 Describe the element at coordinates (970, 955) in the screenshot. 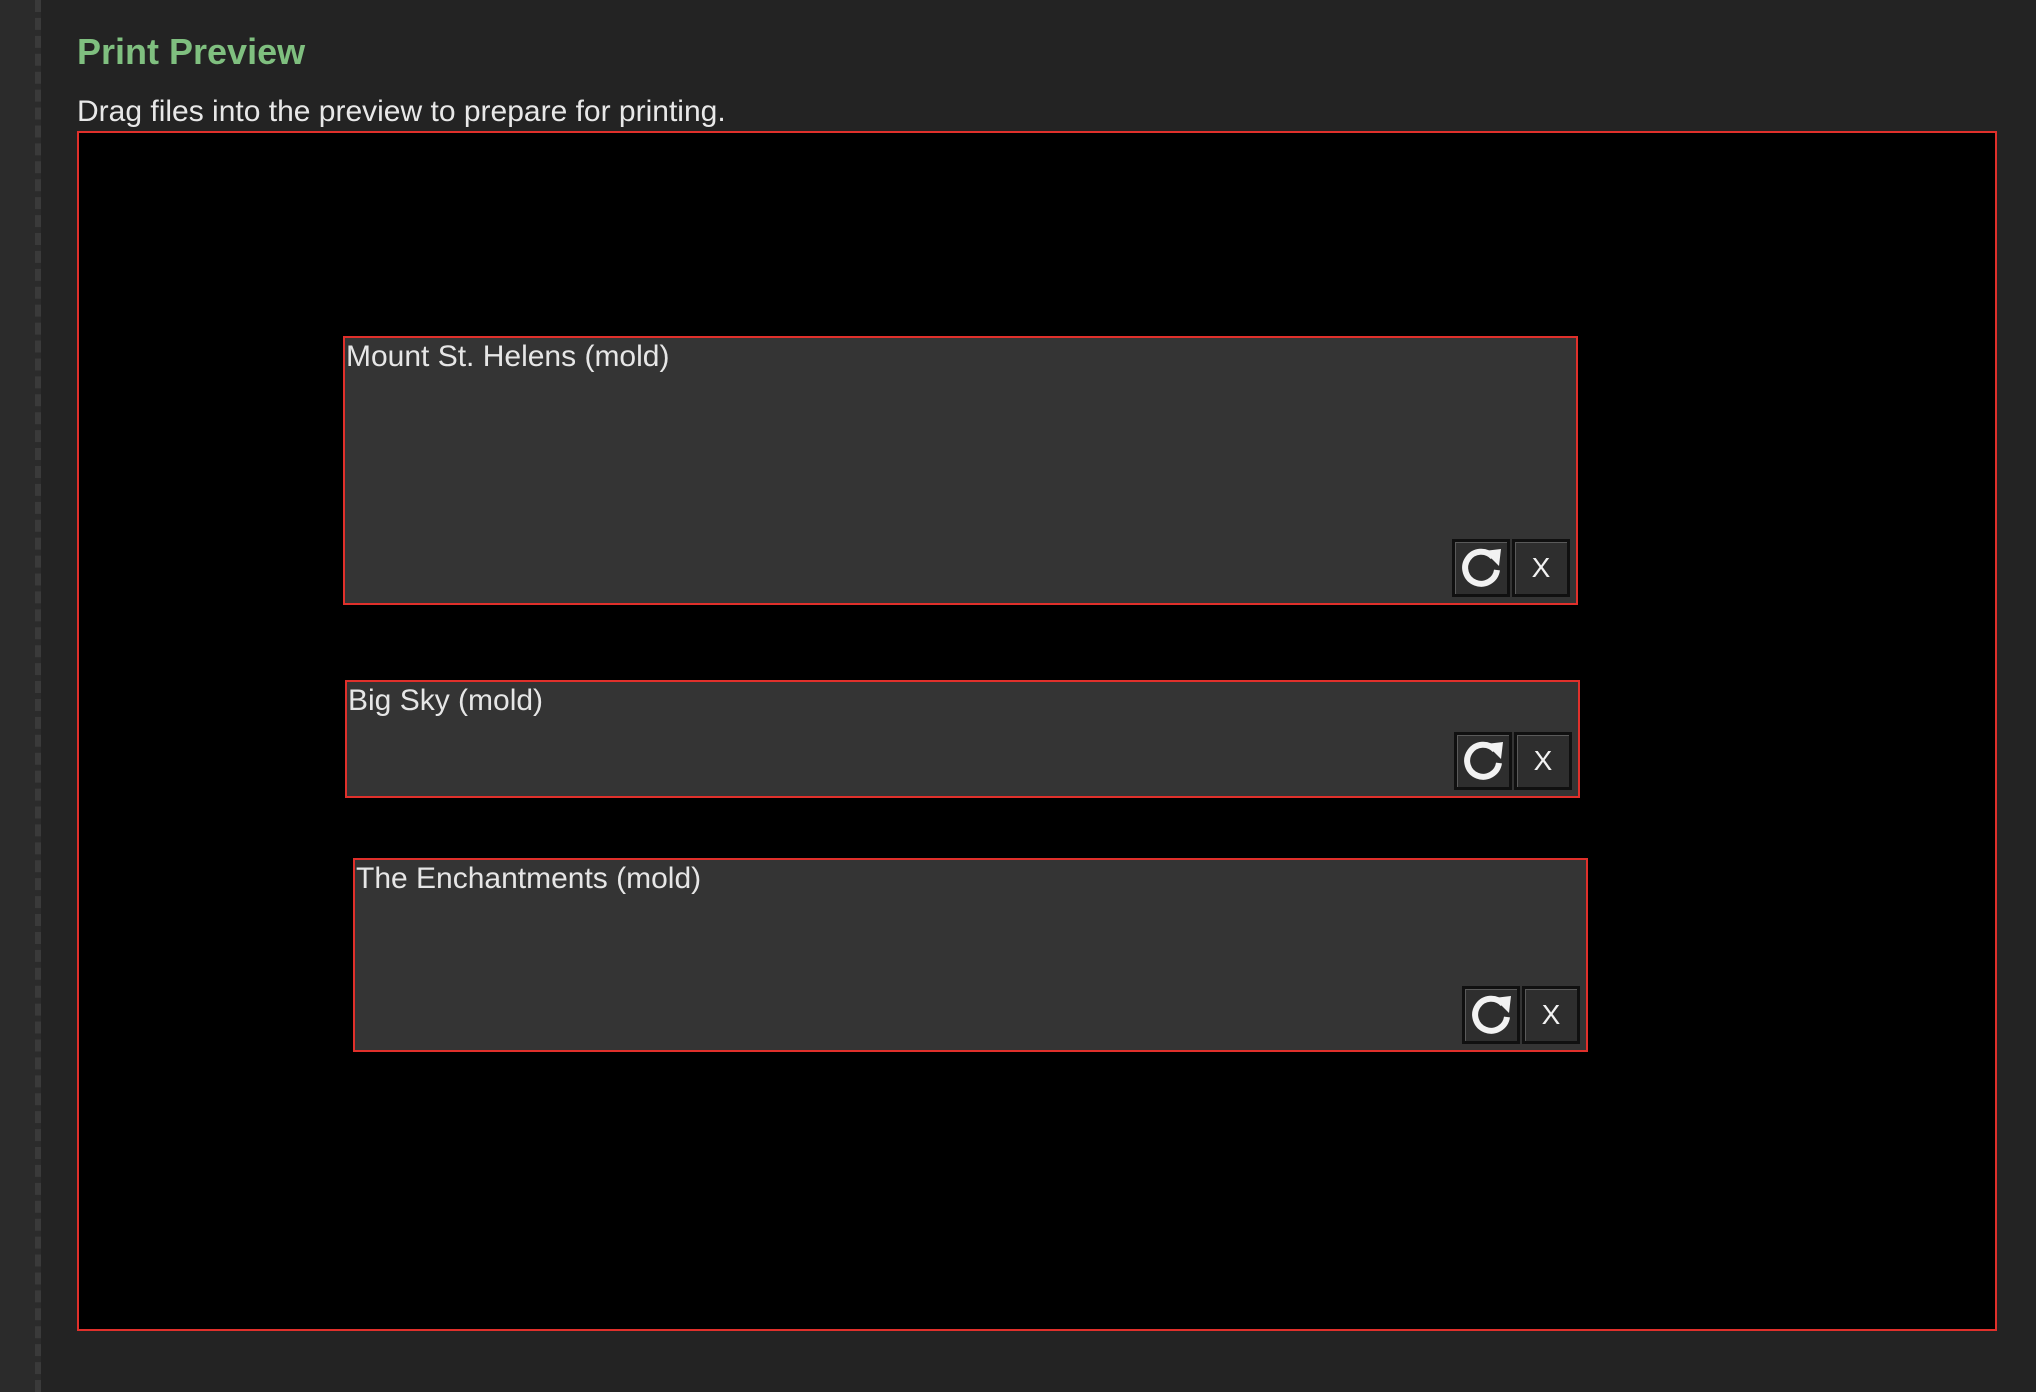

I see `preview-item-card: The Enchantments (mold) X` at that location.